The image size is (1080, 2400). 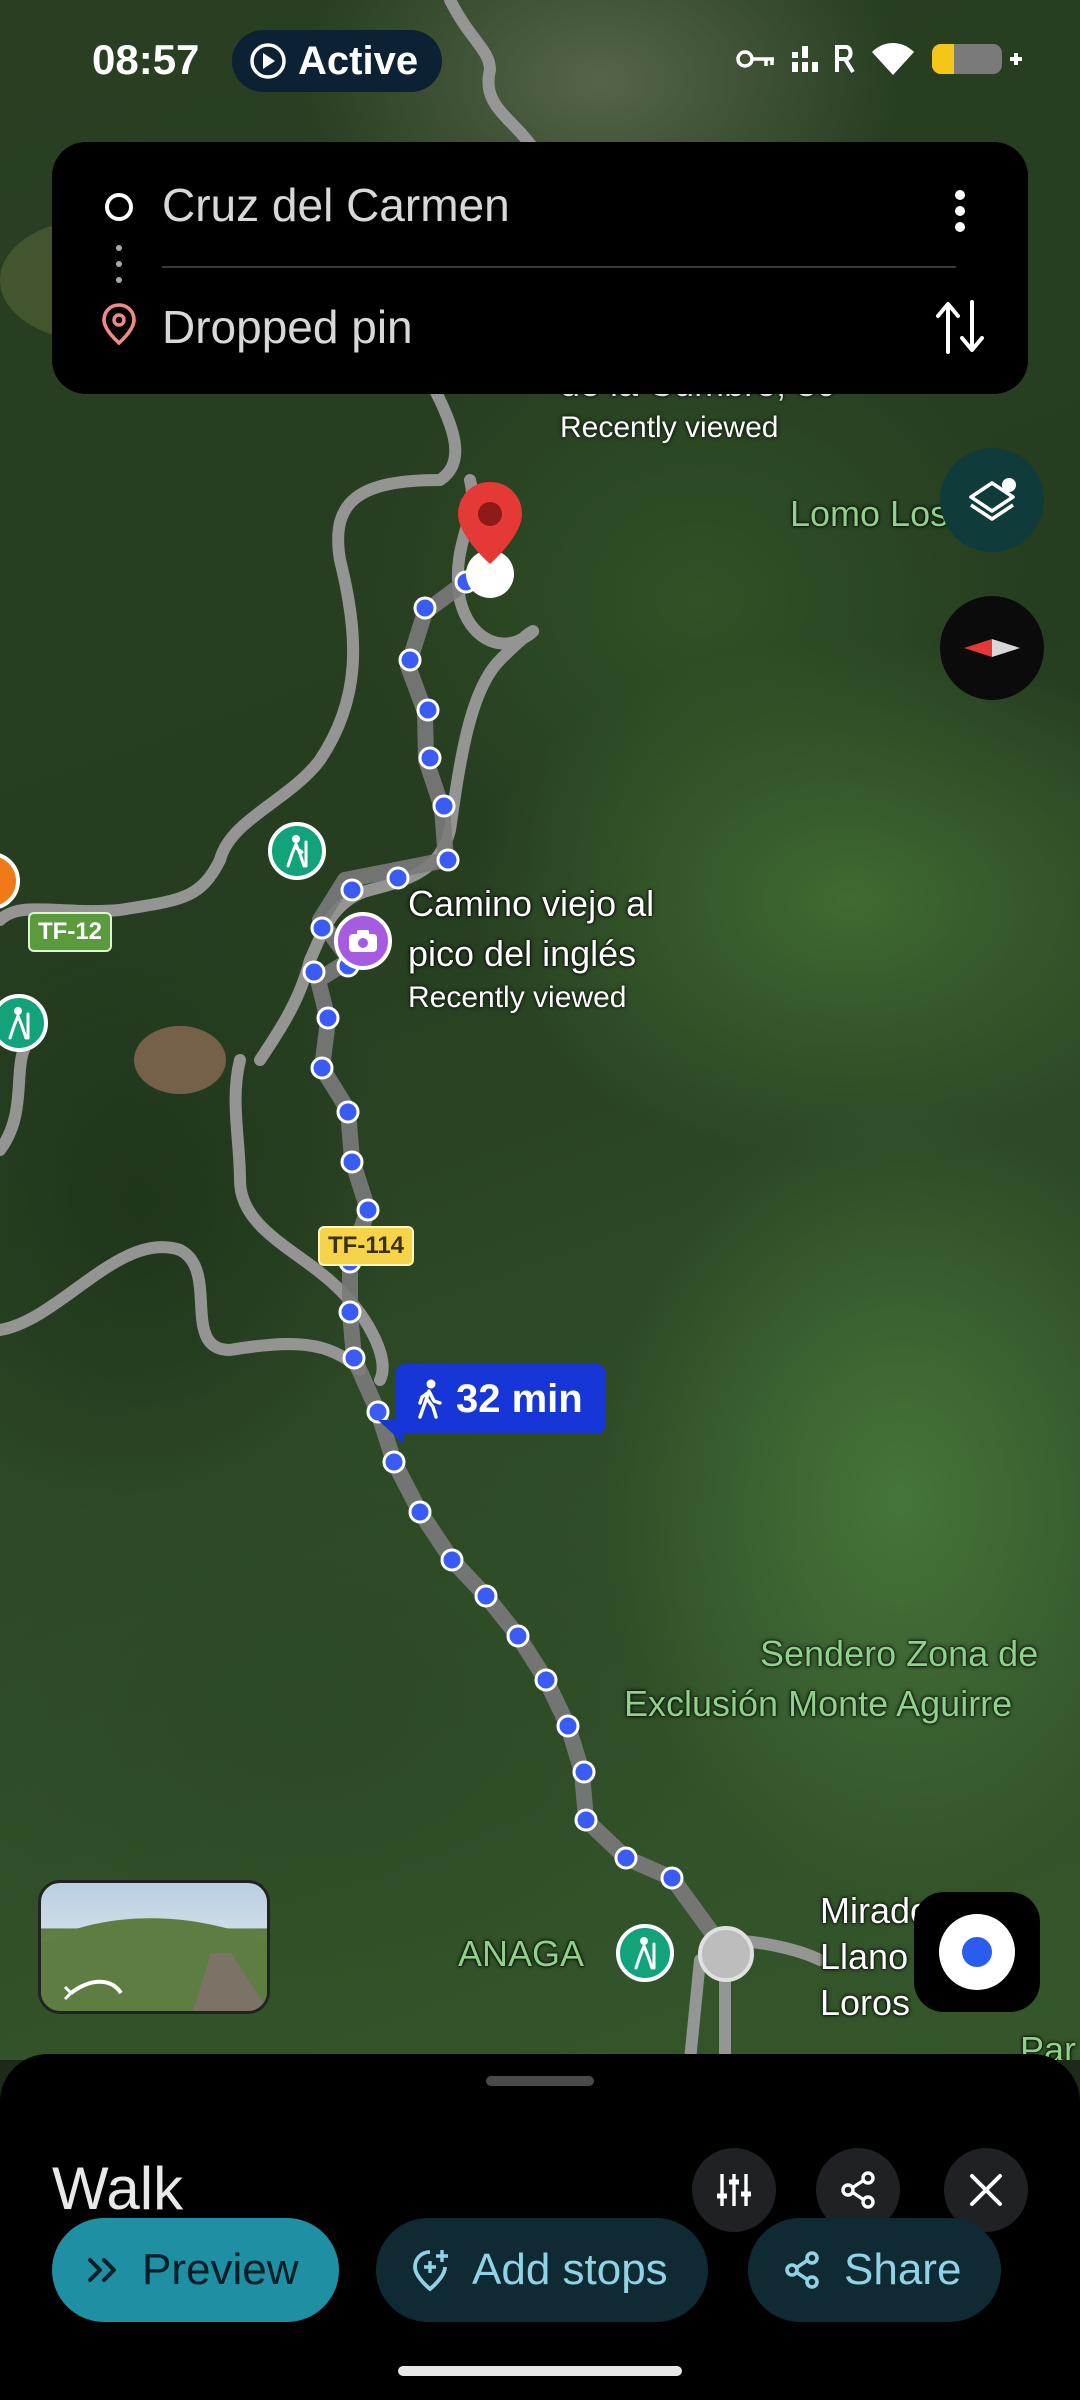 What do you see at coordinates (805, 59) in the screenshot?
I see `signal-icon` at bounding box center [805, 59].